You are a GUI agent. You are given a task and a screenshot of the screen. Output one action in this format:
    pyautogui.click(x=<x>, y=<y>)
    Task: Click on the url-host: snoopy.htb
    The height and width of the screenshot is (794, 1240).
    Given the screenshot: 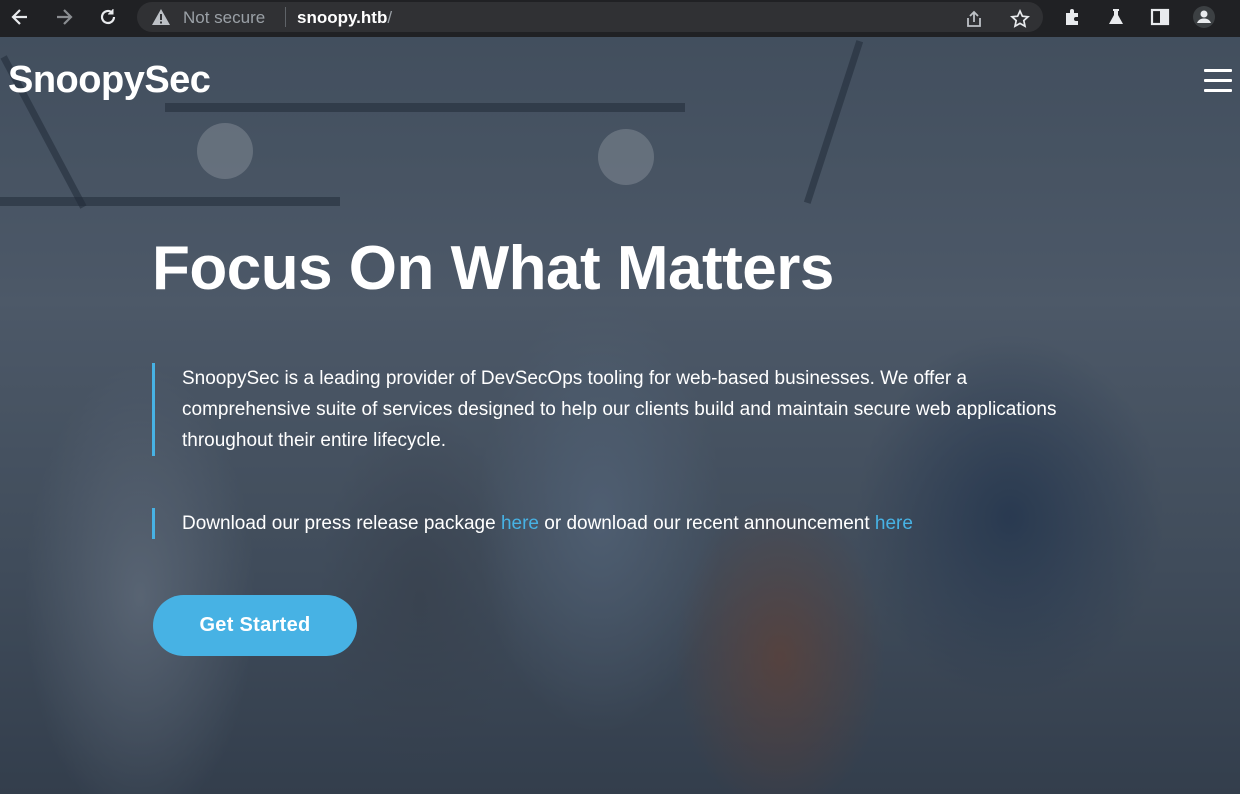 What is the action you would take?
    pyautogui.click(x=342, y=17)
    